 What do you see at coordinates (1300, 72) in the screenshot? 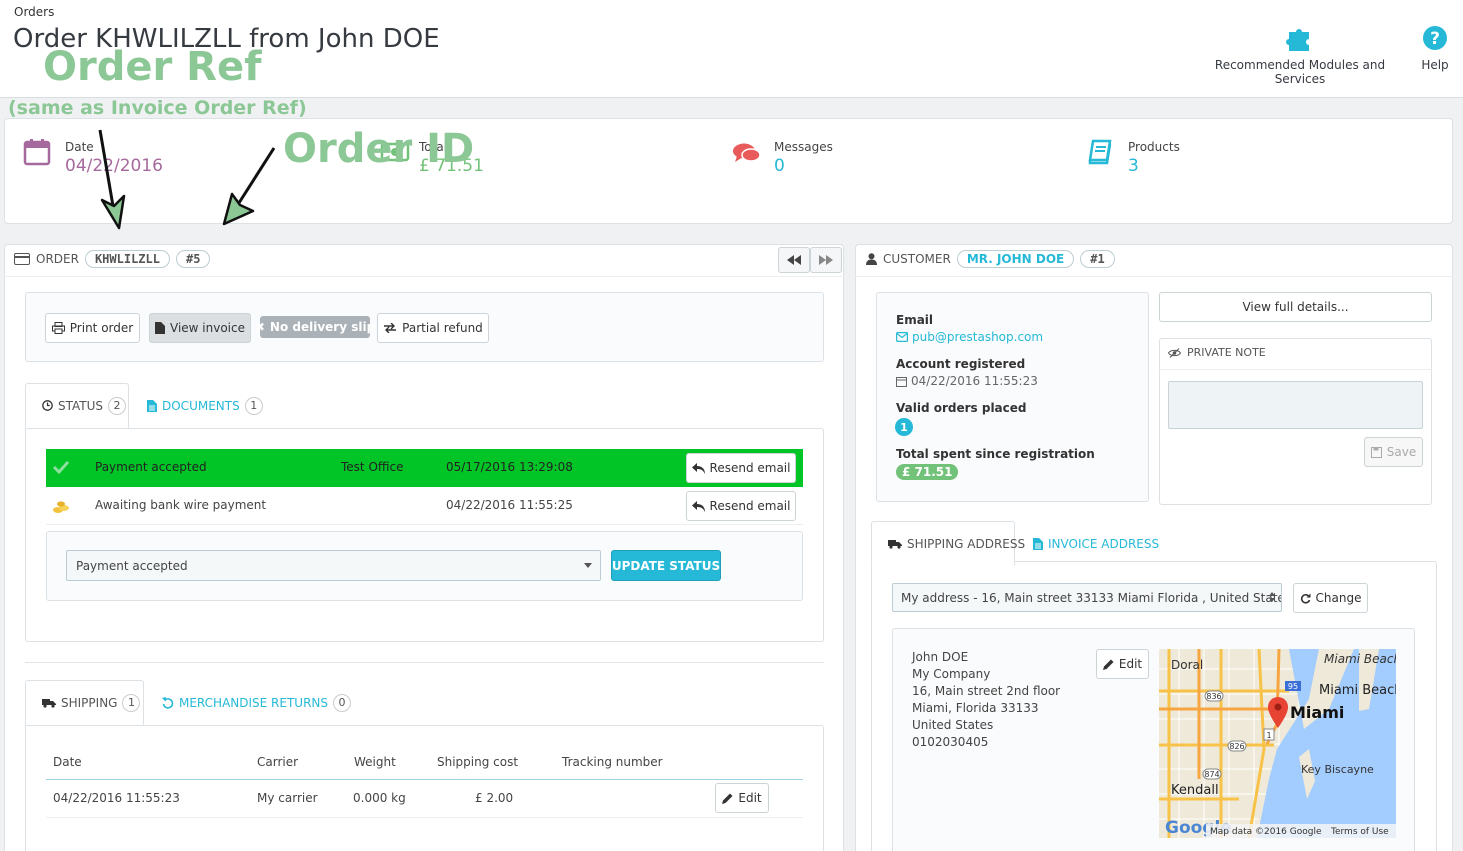
I see `recommended-modules-label: Recommended Modules and Services` at bounding box center [1300, 72].